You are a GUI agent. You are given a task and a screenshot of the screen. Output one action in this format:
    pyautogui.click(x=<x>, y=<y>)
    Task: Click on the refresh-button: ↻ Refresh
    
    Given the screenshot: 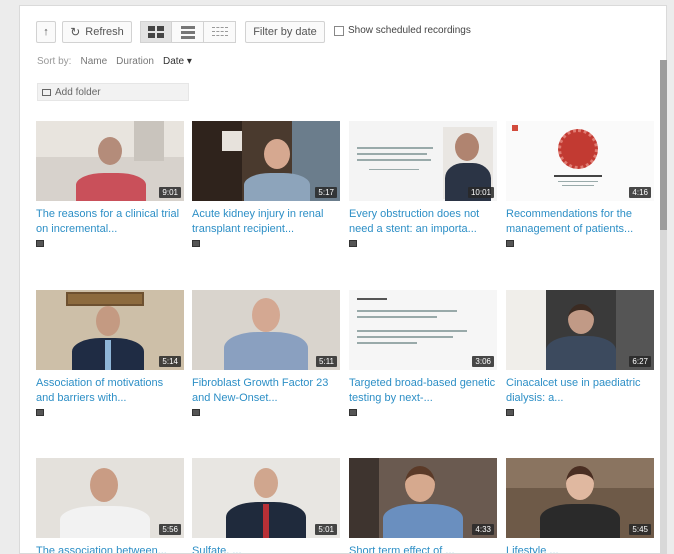 What is the action you would take?
    pyautogui.click(x=97, y=32)
    